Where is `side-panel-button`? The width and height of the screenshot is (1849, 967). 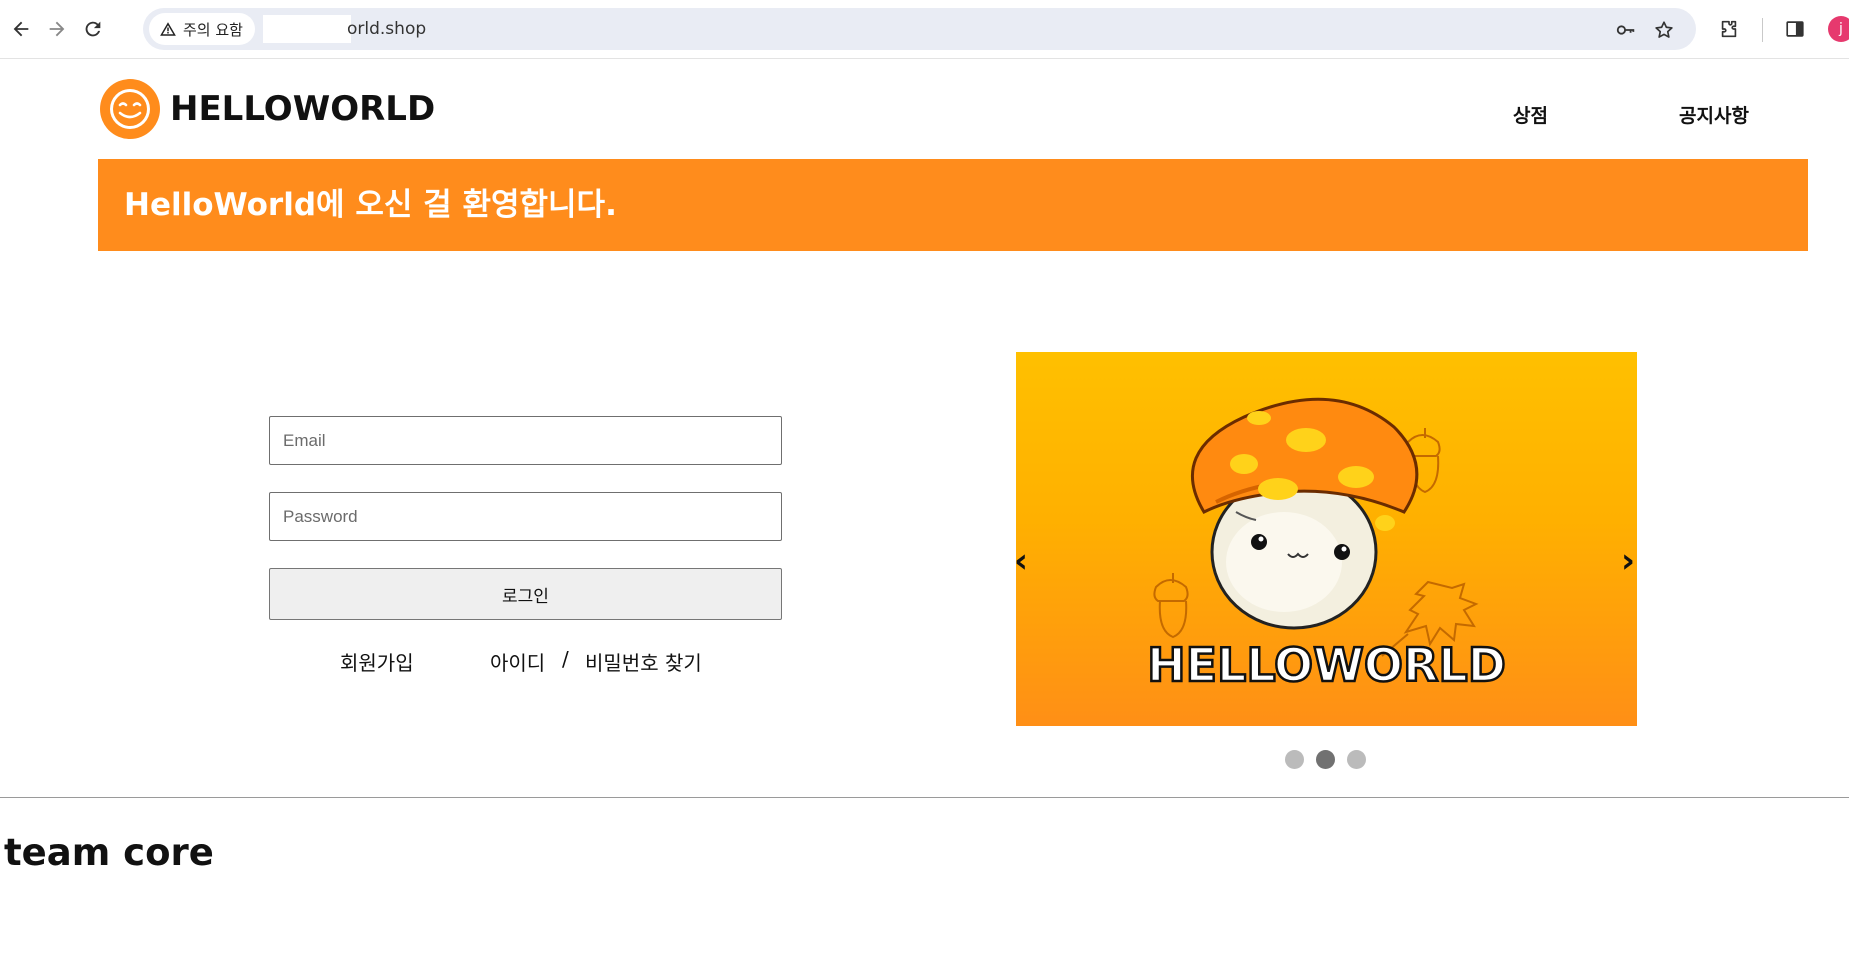 side-panel-button is located at coordinates (1795, 29).